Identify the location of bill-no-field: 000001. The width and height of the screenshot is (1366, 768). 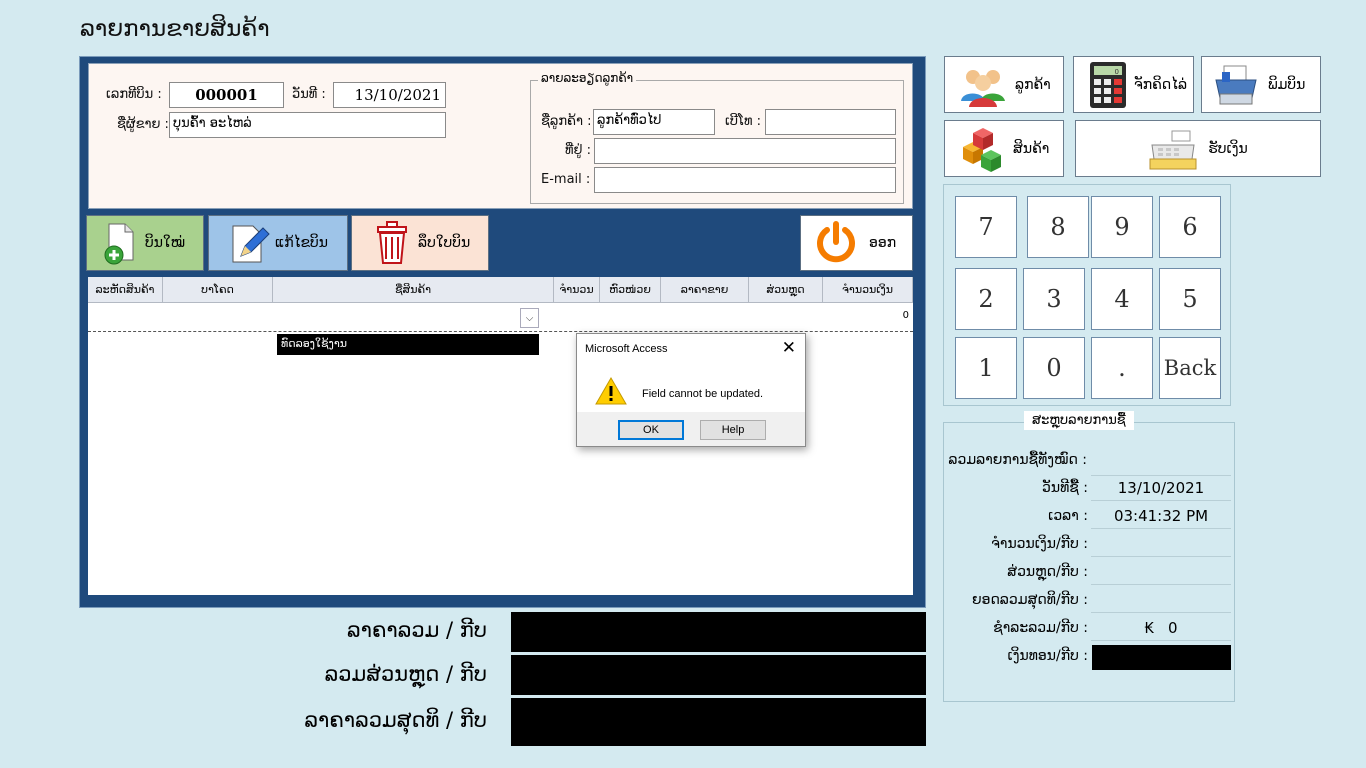
(226, 95).